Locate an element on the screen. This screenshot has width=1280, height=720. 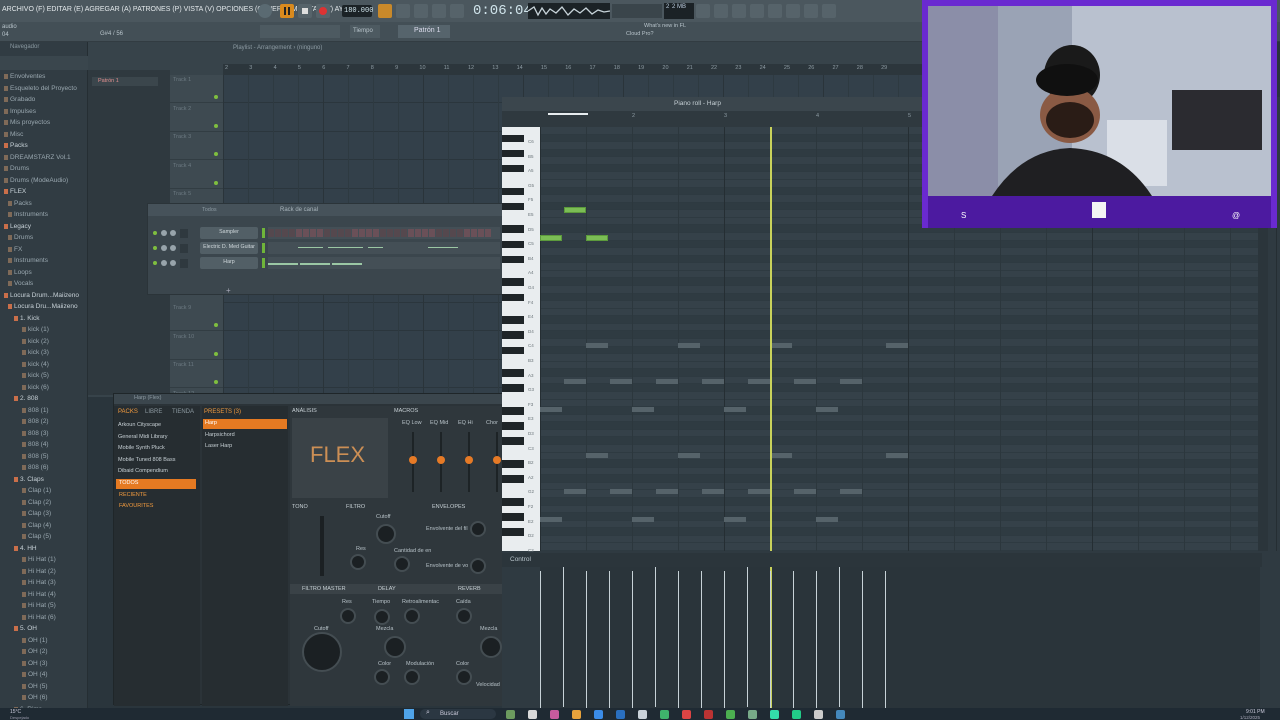
channel-name-button: Electric D. Med Guitar is located at coordinates (229, 248).